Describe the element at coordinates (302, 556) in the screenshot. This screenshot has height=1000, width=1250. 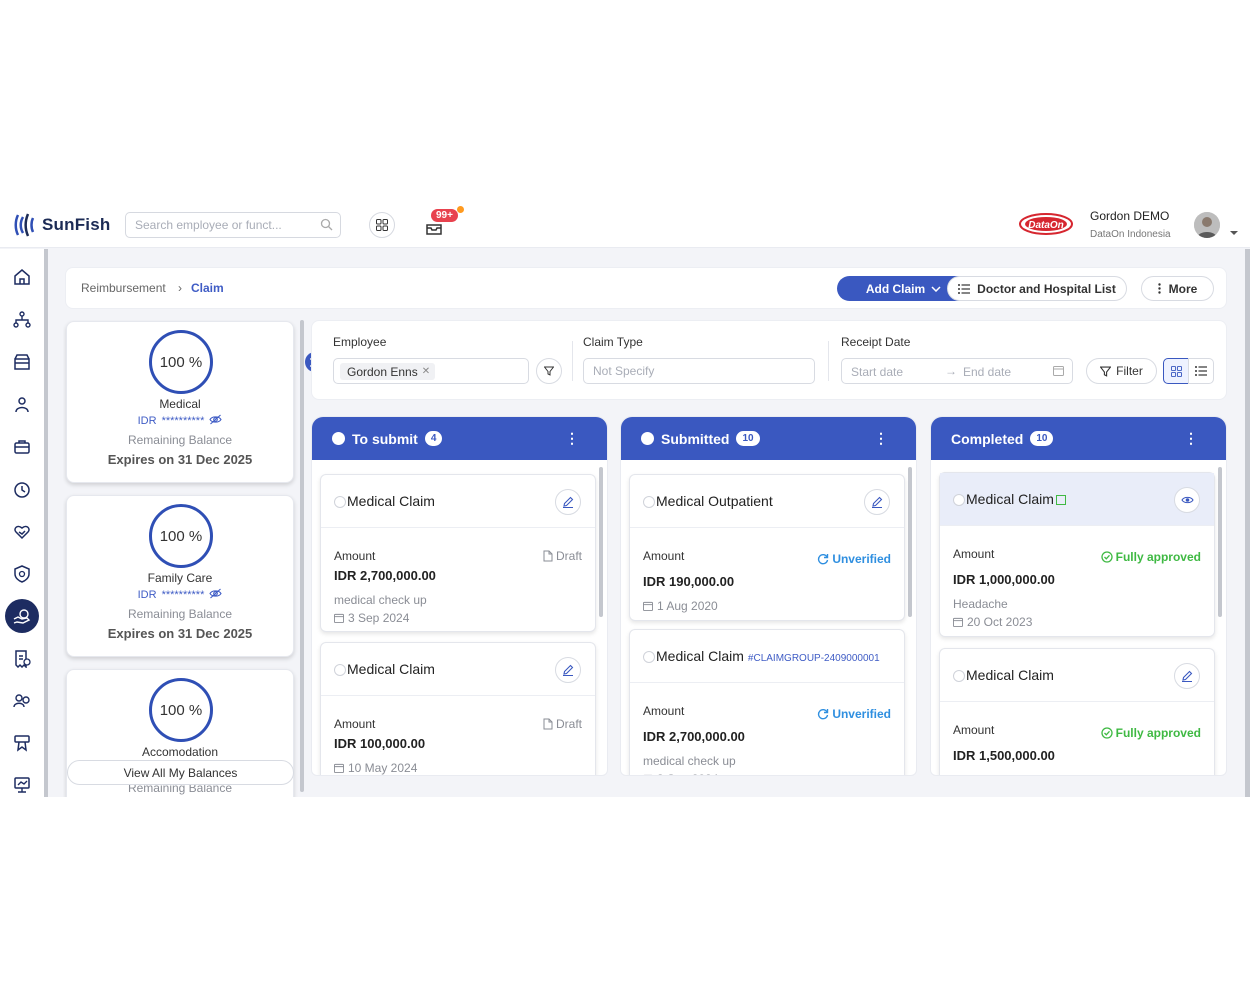
I see `balance-scrollbar` at that location.